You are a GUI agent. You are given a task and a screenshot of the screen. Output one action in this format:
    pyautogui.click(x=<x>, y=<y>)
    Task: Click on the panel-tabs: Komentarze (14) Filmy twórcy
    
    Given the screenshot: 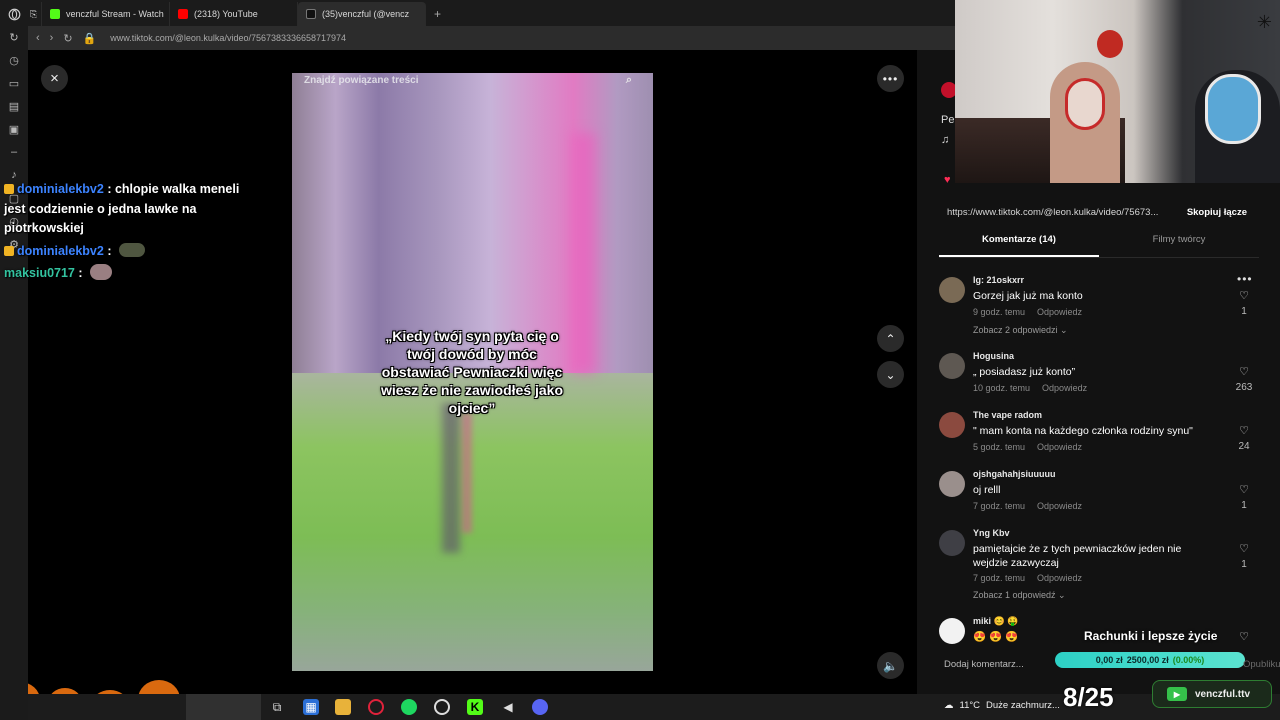 What is the action you would take?
    pyautogui.click(x=1099, y=246)
    